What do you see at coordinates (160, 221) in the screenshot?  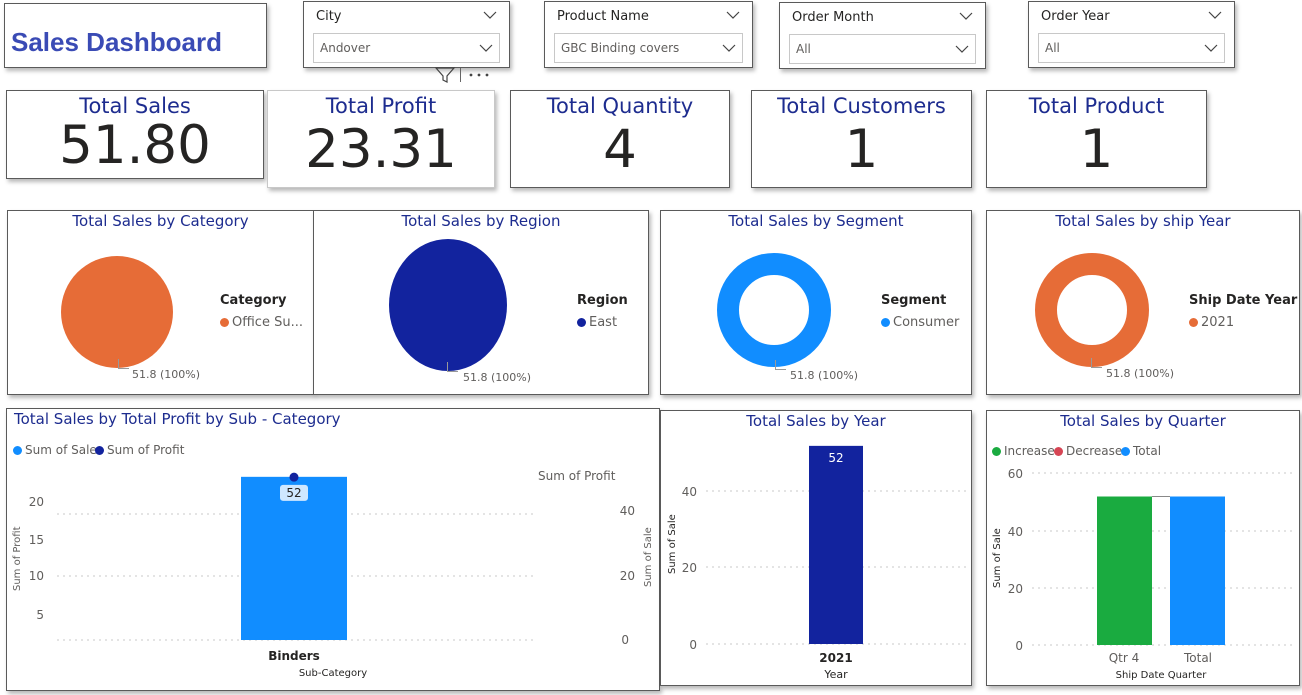 I see `chart-title: Total Sales by Category` at bounding box center [160, 221].